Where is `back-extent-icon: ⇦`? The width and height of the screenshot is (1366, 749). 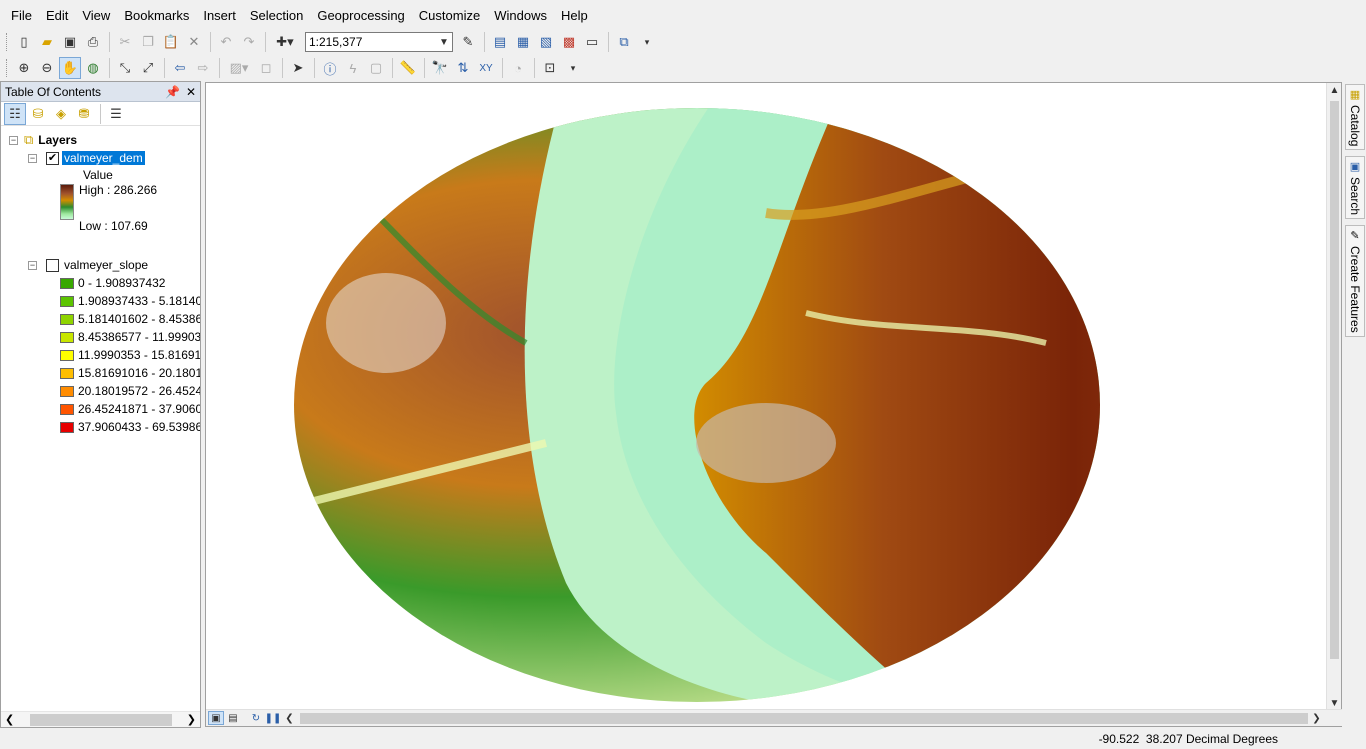 back-extent-icon: ⇦ is located at coordinates (180, 68).